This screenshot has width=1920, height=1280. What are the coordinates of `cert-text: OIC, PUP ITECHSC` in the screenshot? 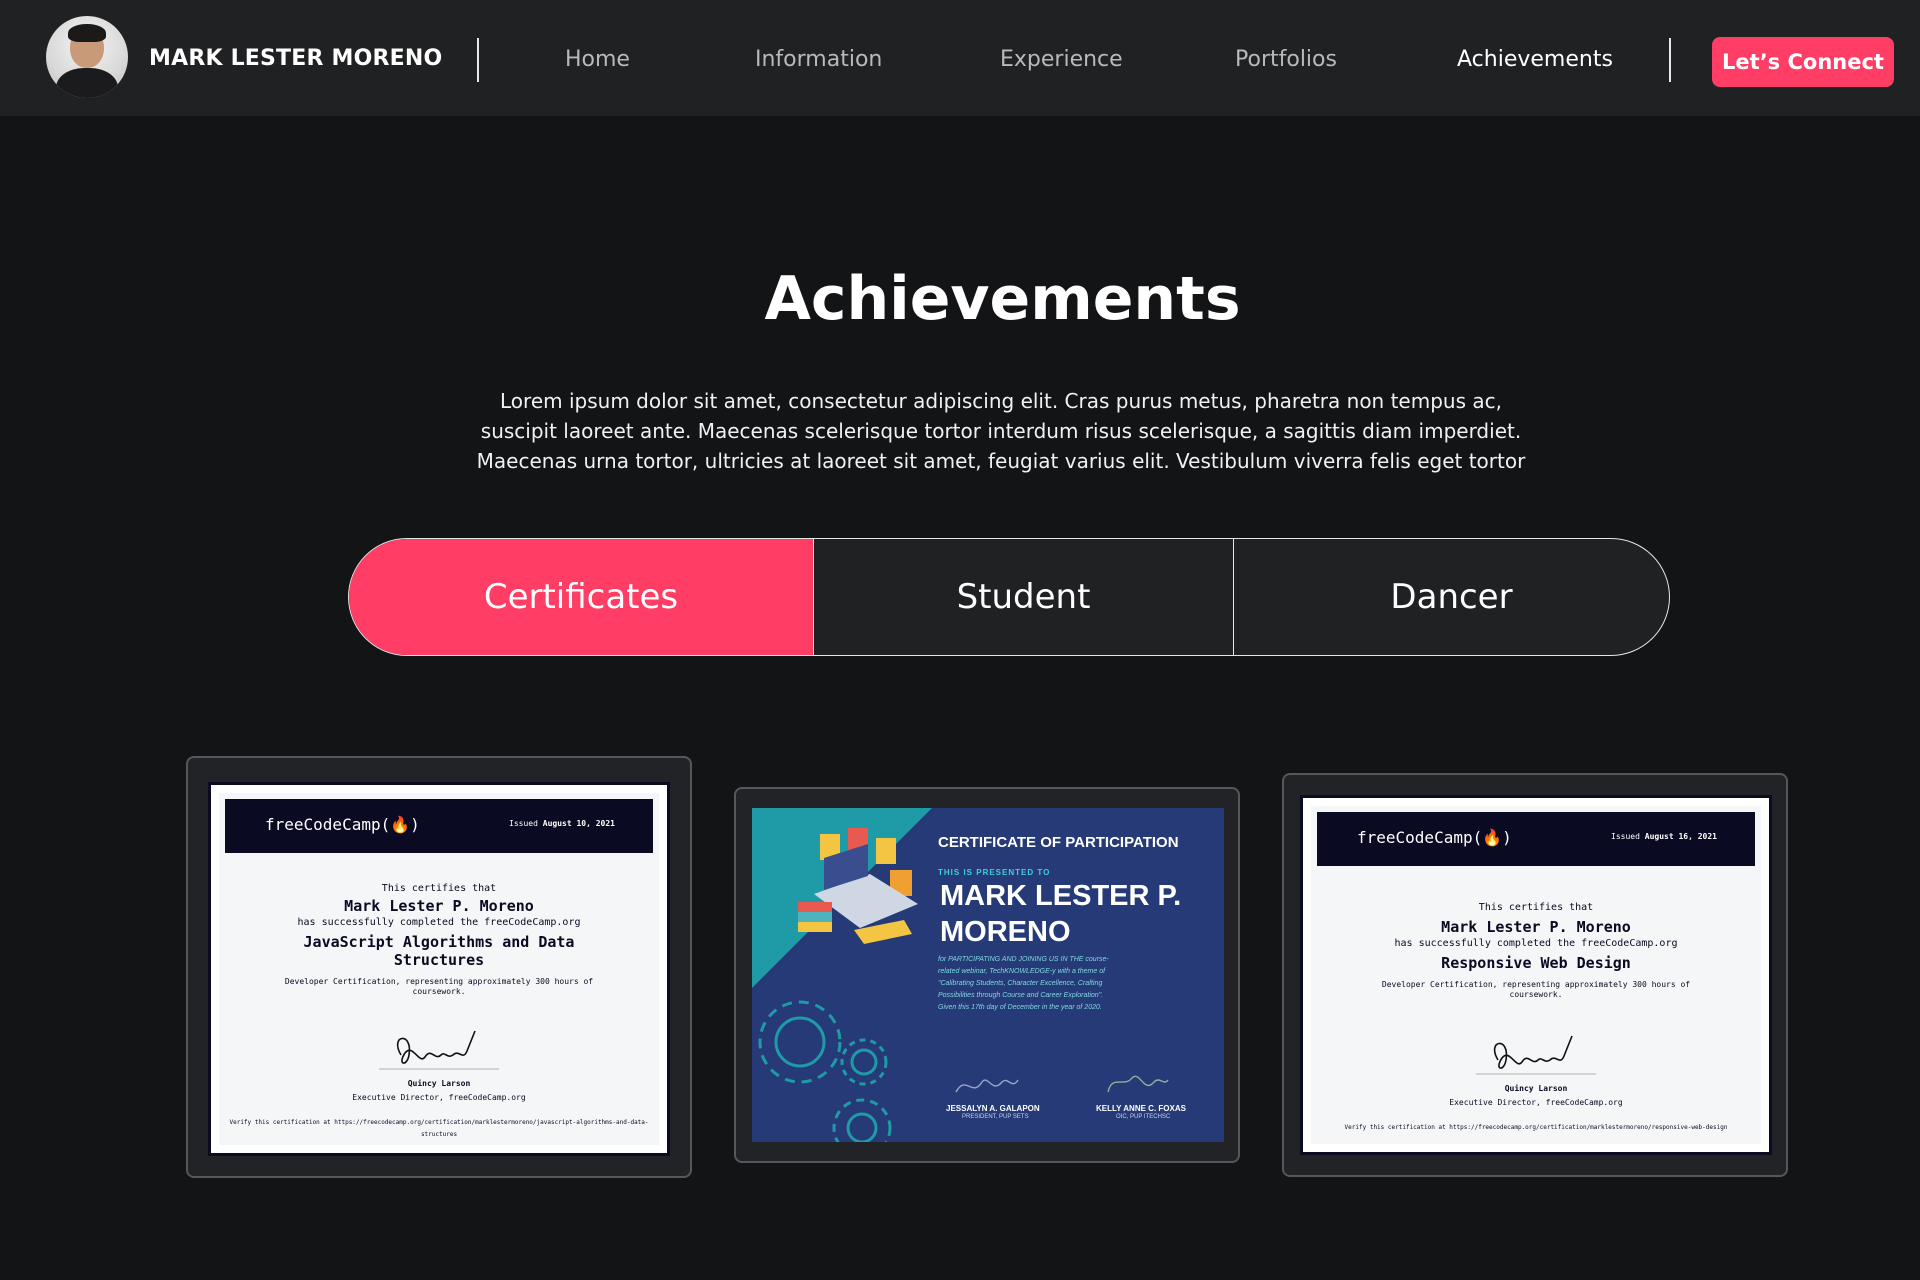 It's located at (1143, 1117).